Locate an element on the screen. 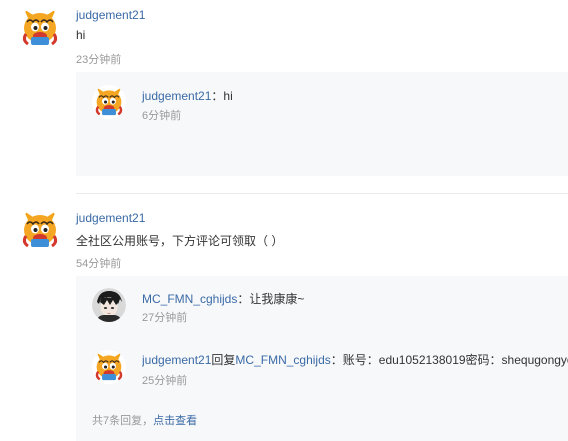 This screenshot has width=568, height=441. comment-time: 23分钟前 is located at coordinates (99, 60).